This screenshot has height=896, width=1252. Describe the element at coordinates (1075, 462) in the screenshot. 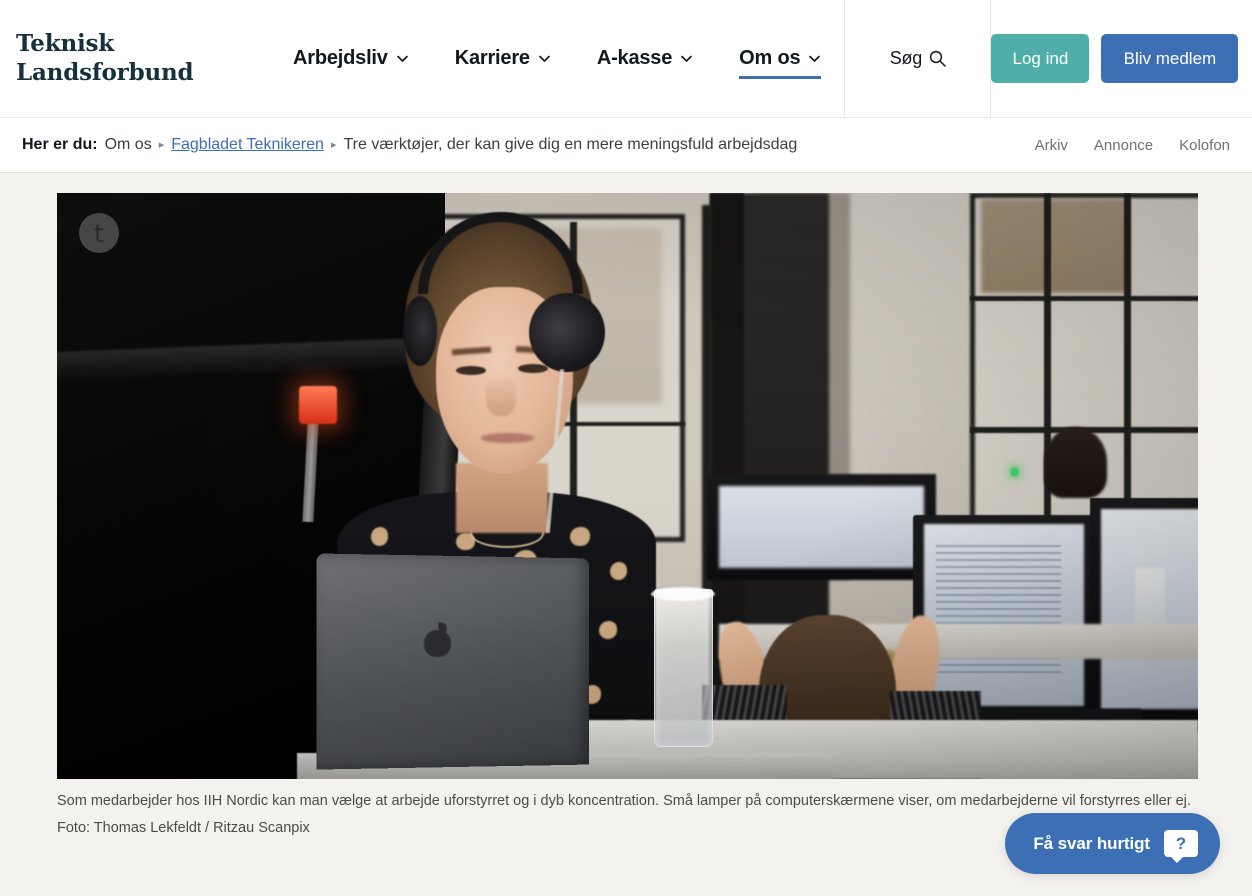

I see `photo-person-background` at that location.